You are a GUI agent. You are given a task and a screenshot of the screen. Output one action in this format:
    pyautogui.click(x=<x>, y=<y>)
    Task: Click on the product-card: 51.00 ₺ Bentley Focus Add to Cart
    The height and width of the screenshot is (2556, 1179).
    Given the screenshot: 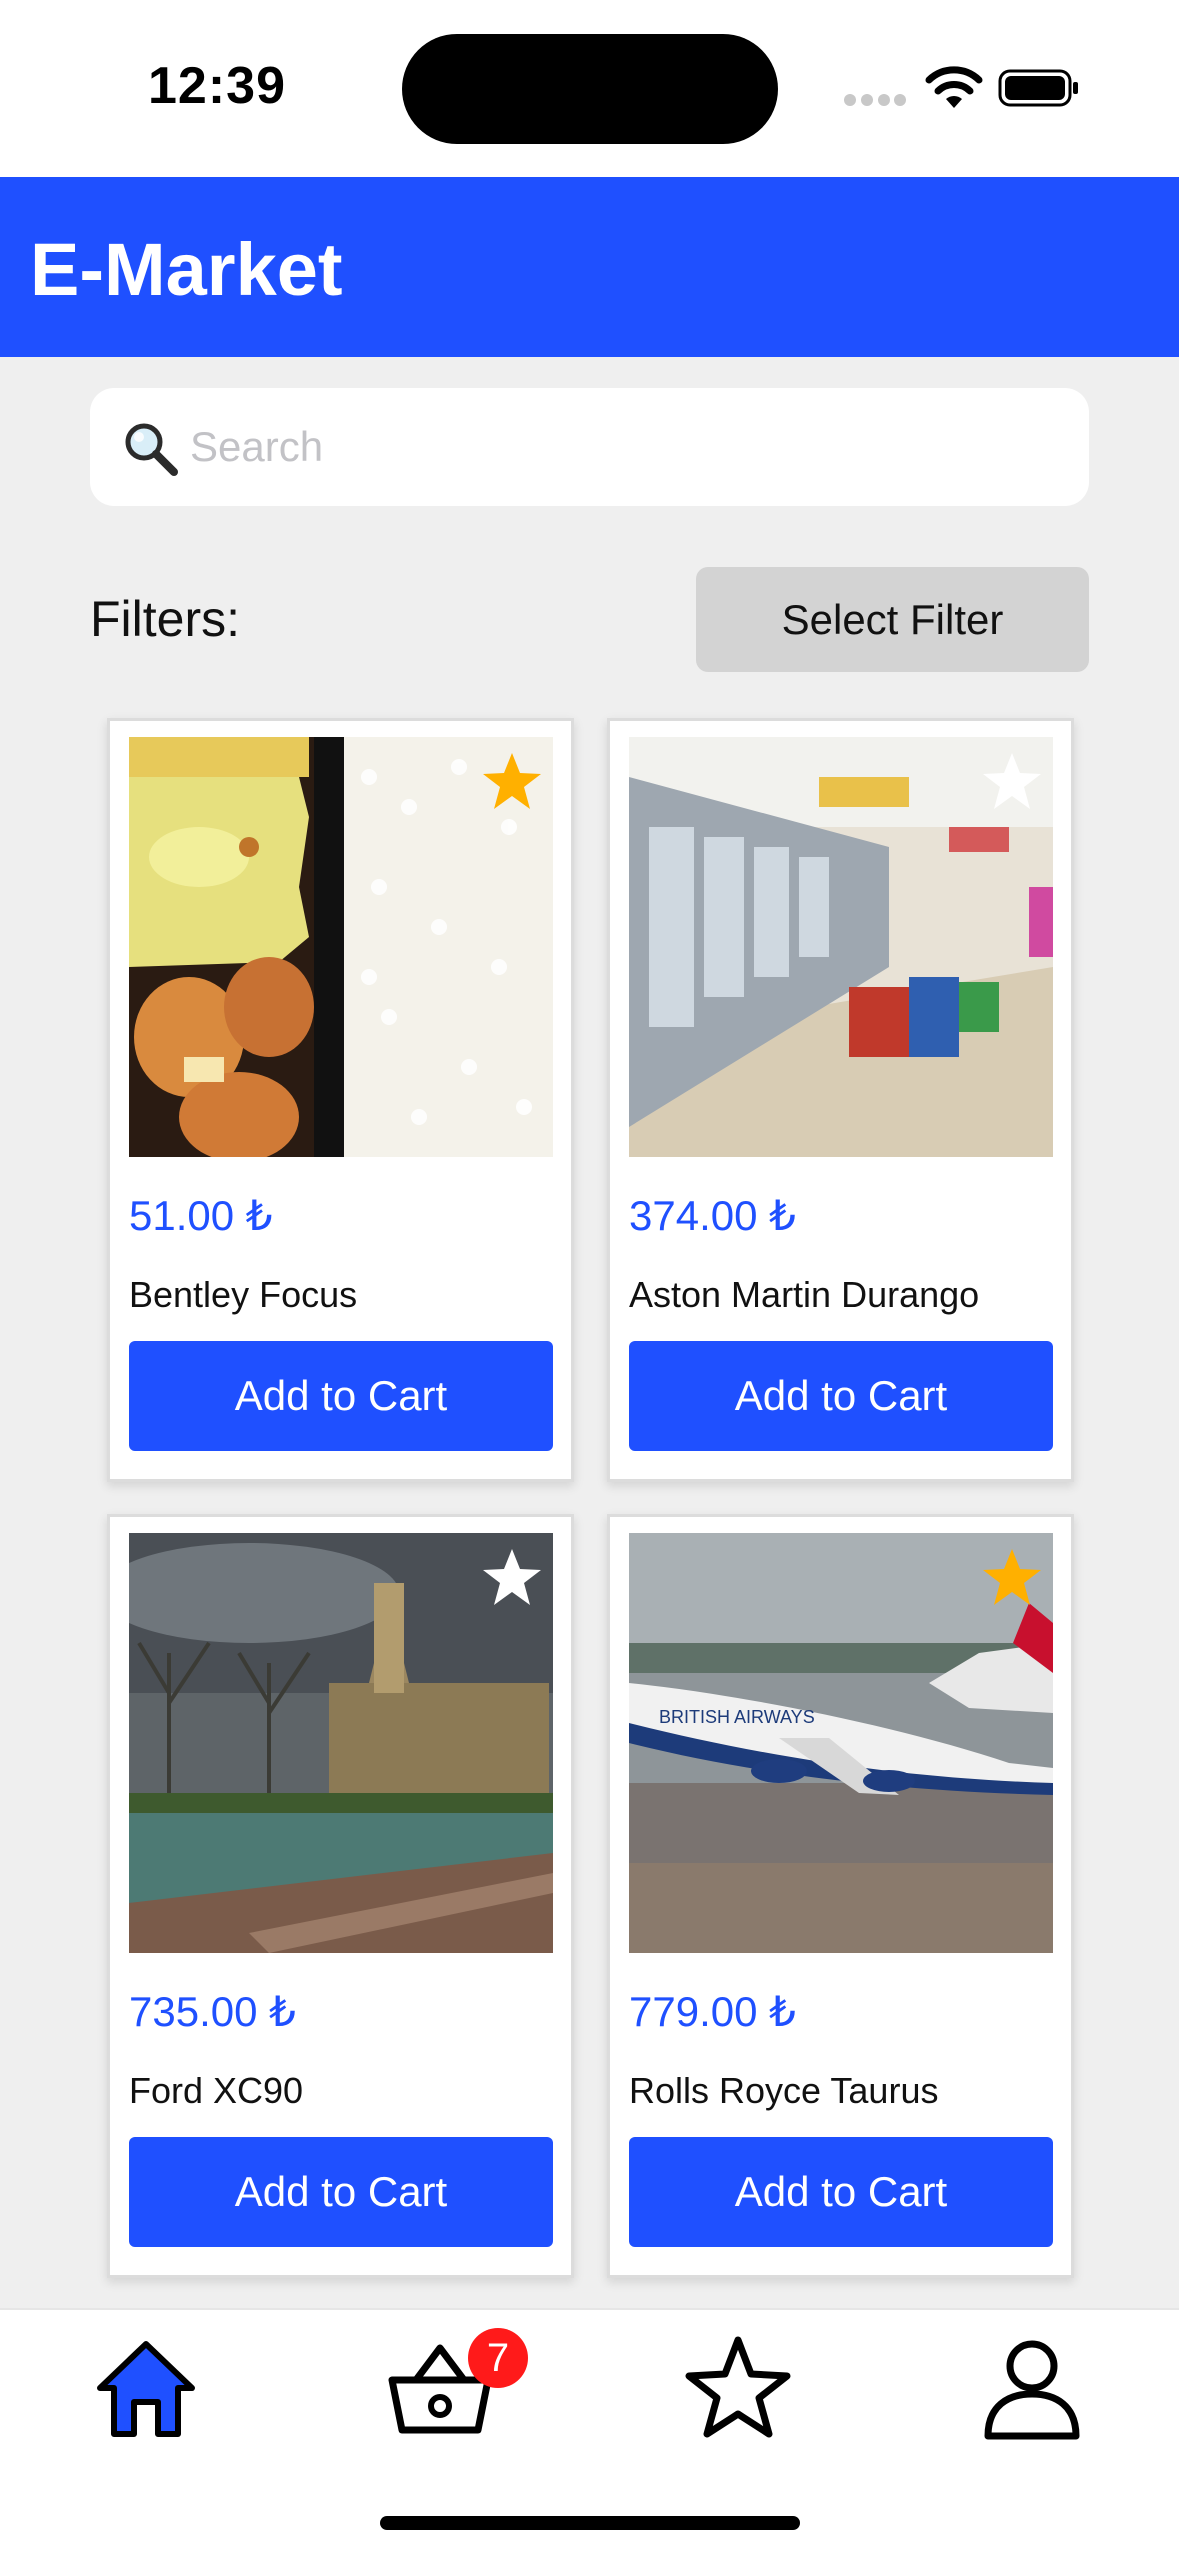 What is the action you would take?
    pyautogui.click(x=340, y=1100)
    